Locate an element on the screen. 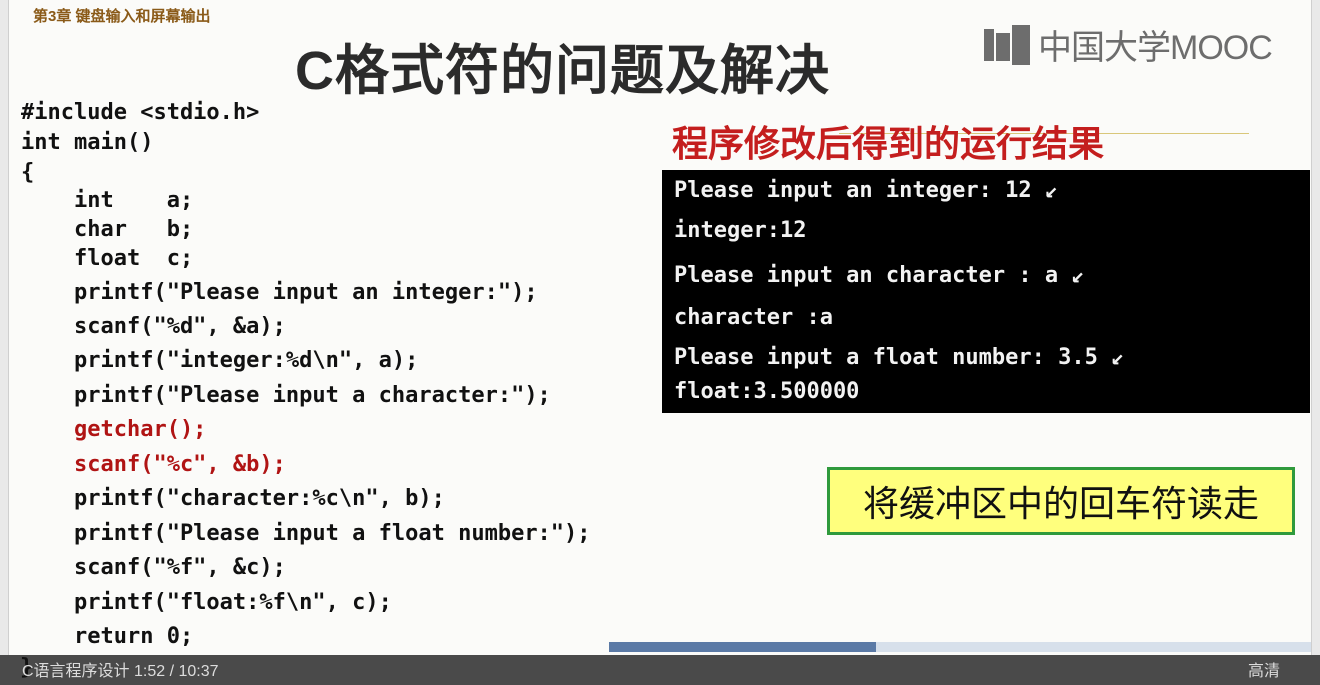 This screenshot has height=685, width=1320. terminal-line: character :a is located at coordinates (753, 317).